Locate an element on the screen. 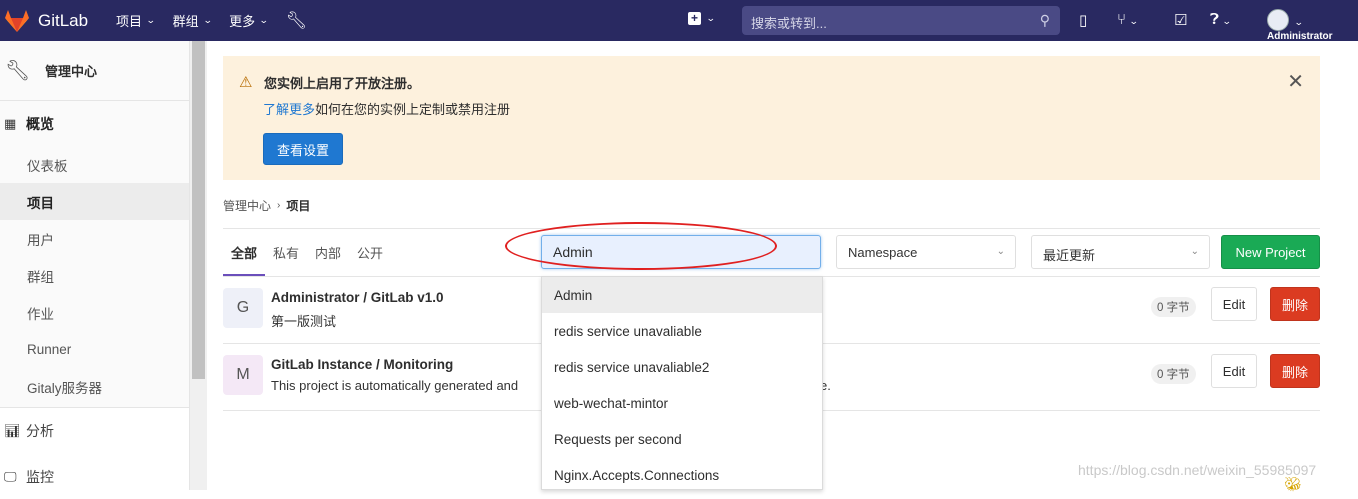 This screenshot has height=499, width=1358. user-name: Administrator is located at coordinates (1300, 36).